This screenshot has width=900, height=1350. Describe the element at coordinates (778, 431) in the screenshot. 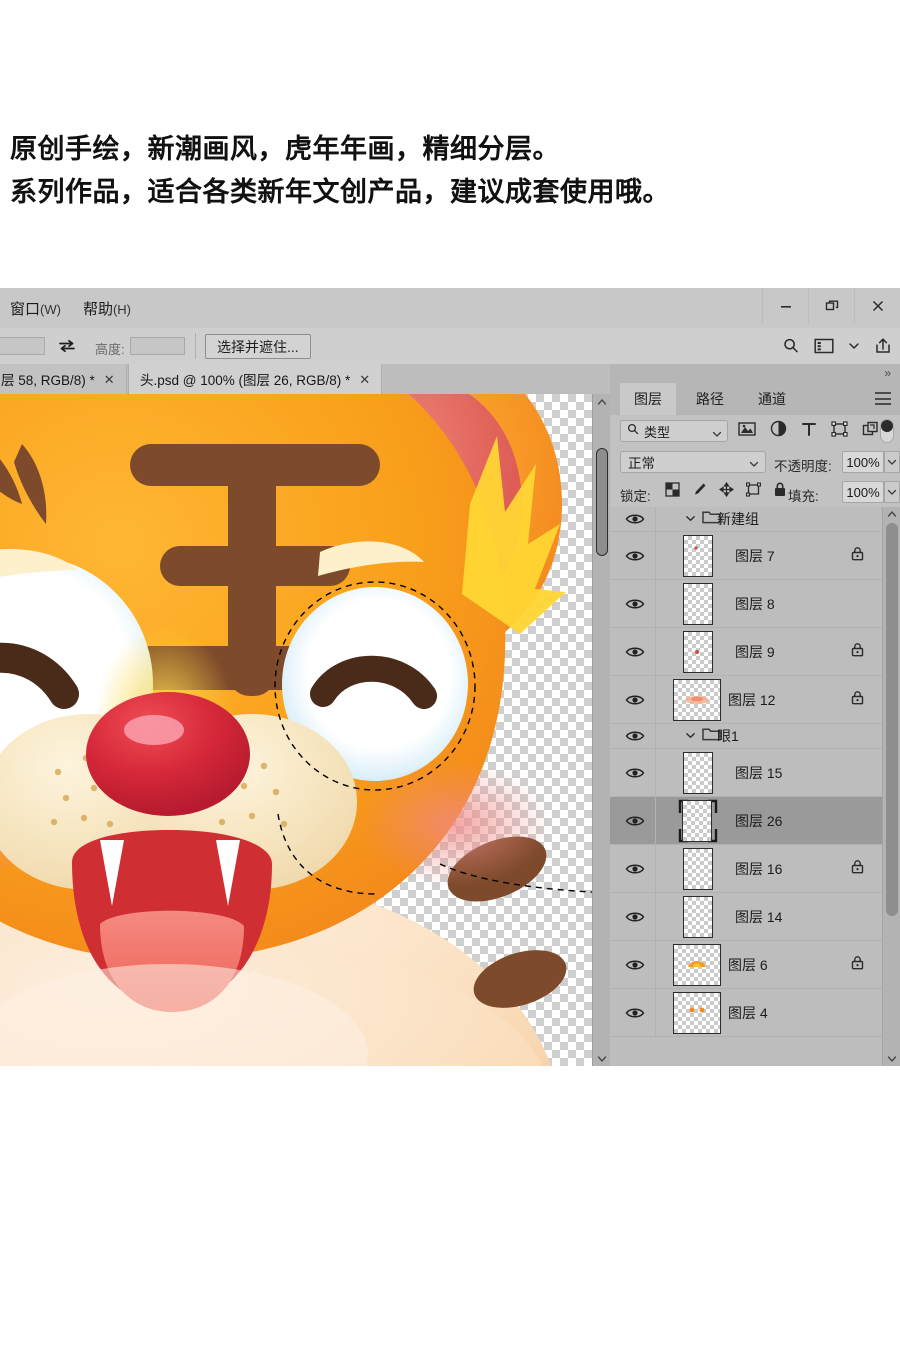

I see `adjustment-layer-icon` at that location.